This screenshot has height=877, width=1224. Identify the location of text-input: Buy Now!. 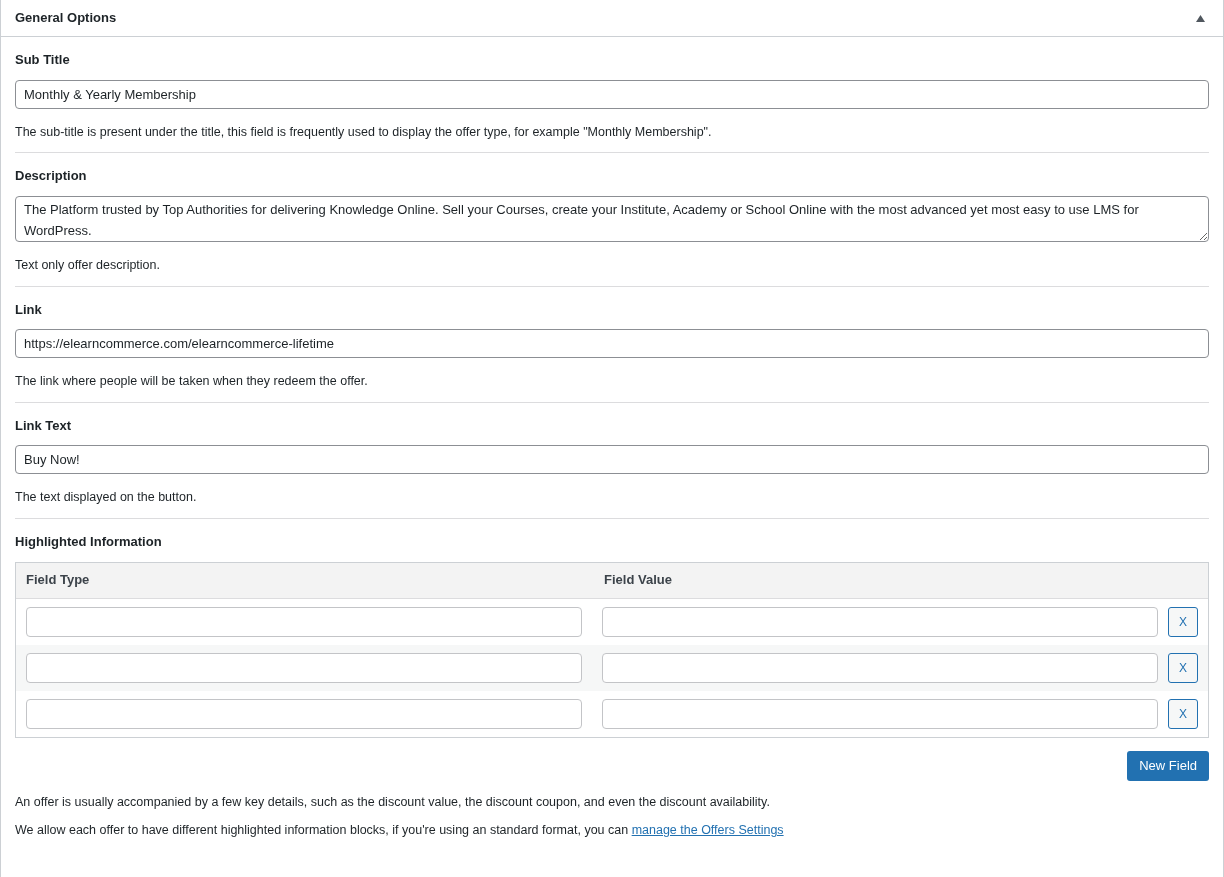
(612, 460).